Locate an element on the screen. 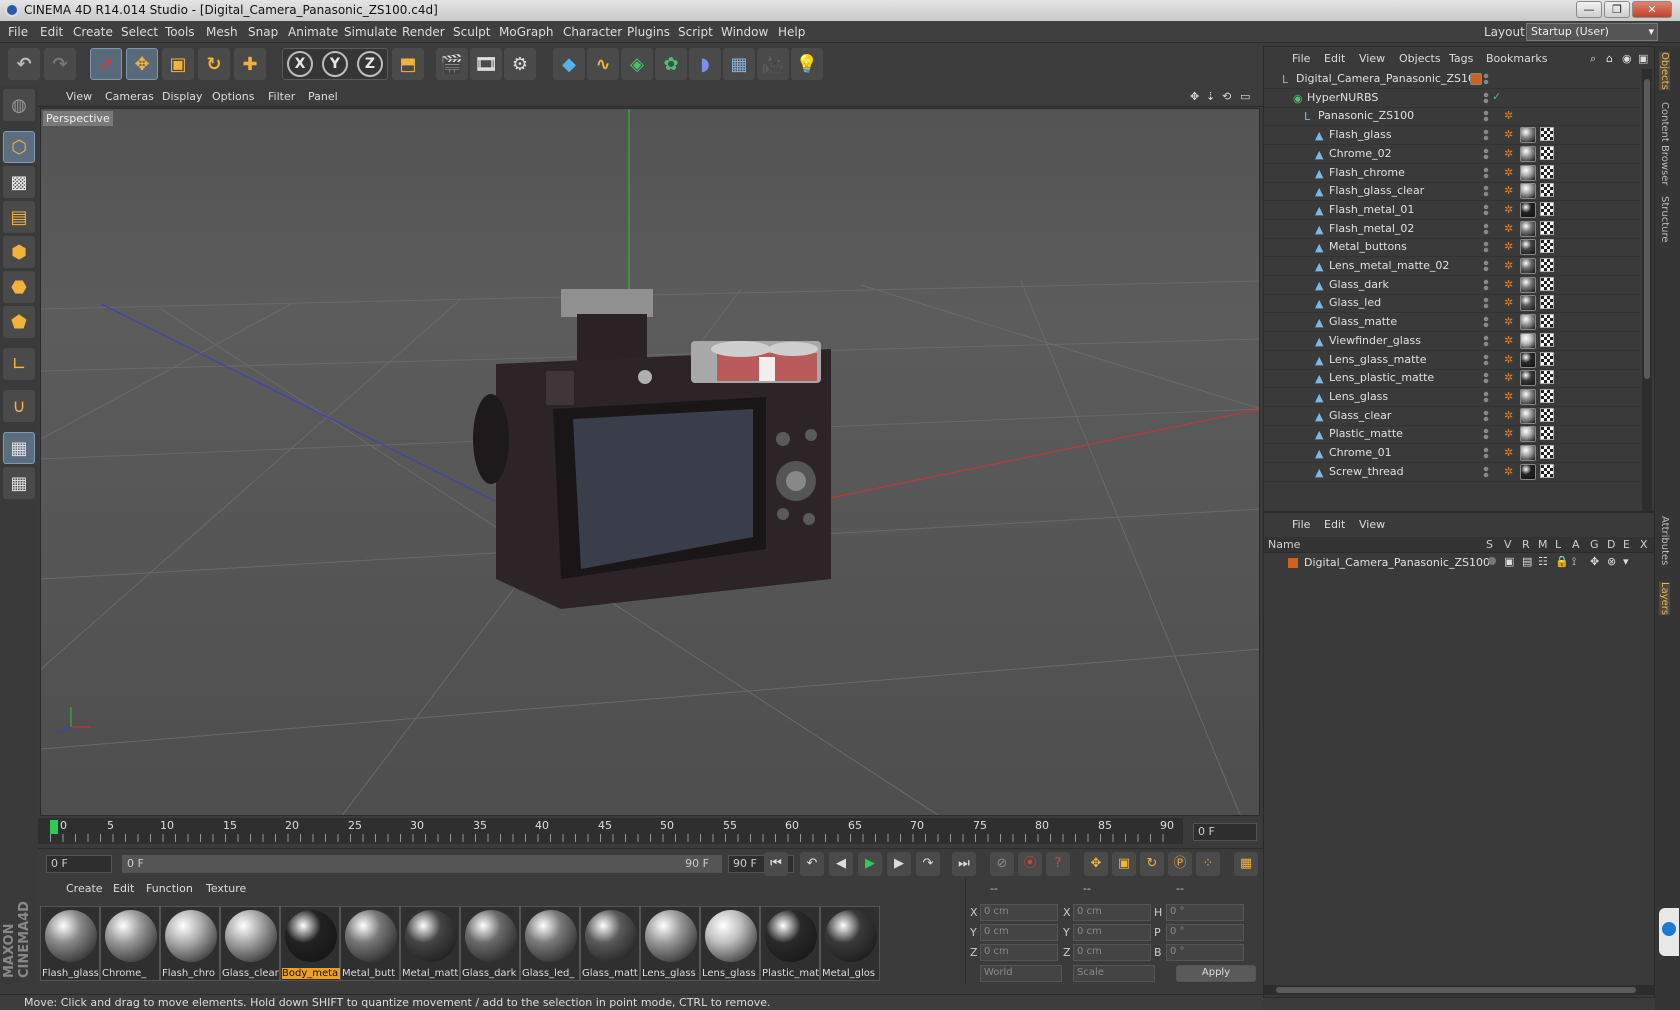 This screenshot has height=1010, width=1680. object-row: ▲ Glass_clear ✲ is located at coordinates (1452, 416).